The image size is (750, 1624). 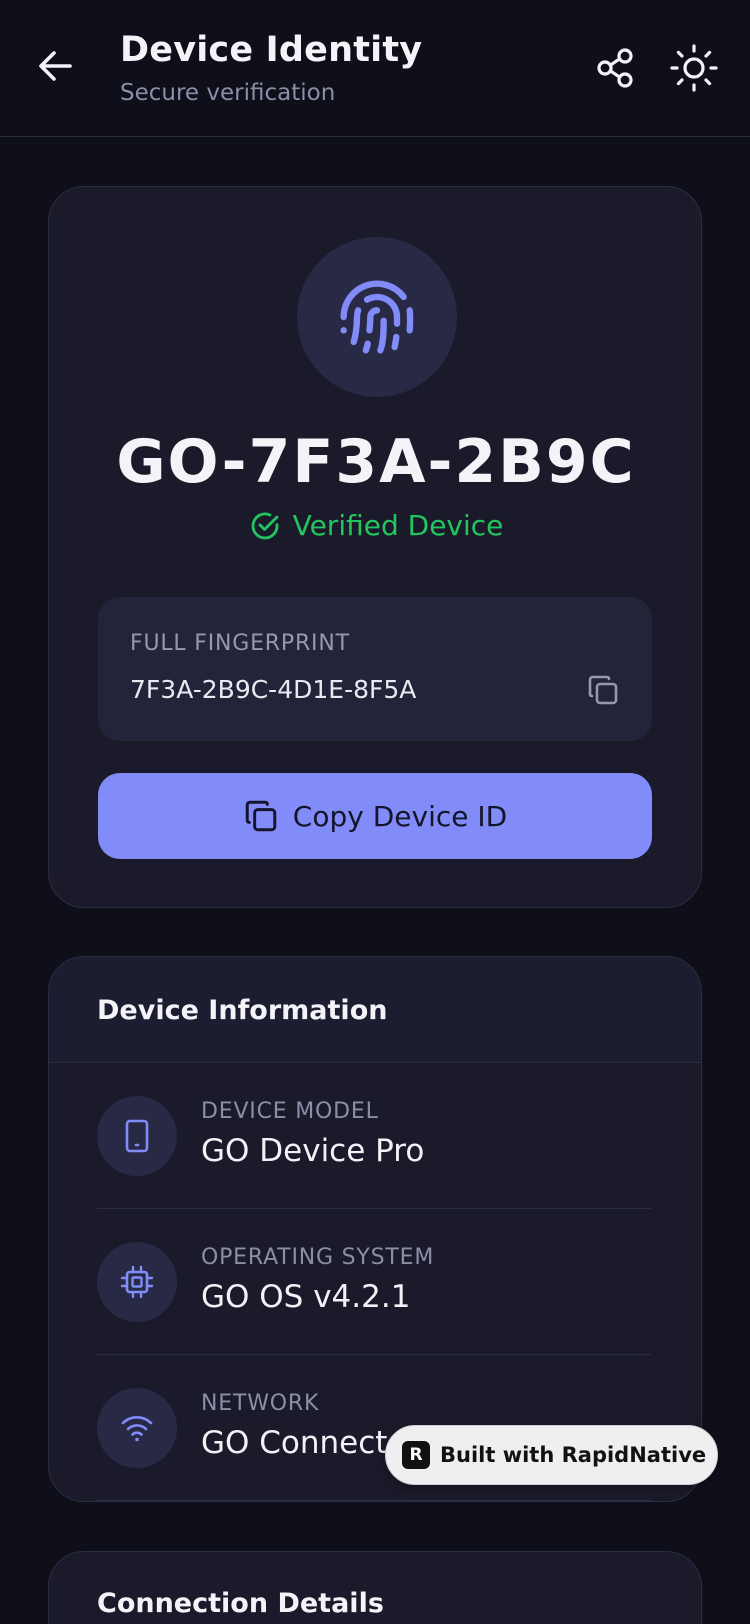 I want to click on rapidnative-logo-icon: R, so click(x=416, y=1455).